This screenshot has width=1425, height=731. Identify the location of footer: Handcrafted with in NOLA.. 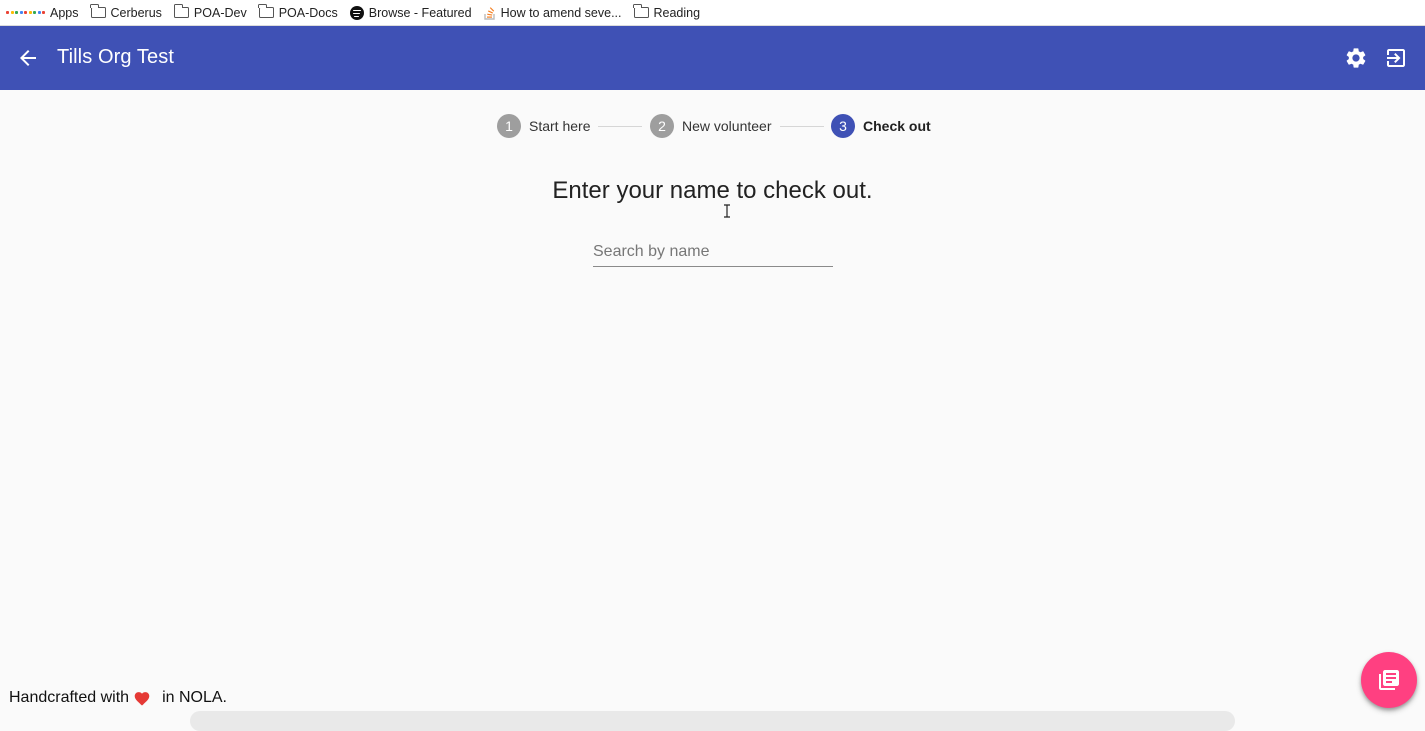
(118, 698).